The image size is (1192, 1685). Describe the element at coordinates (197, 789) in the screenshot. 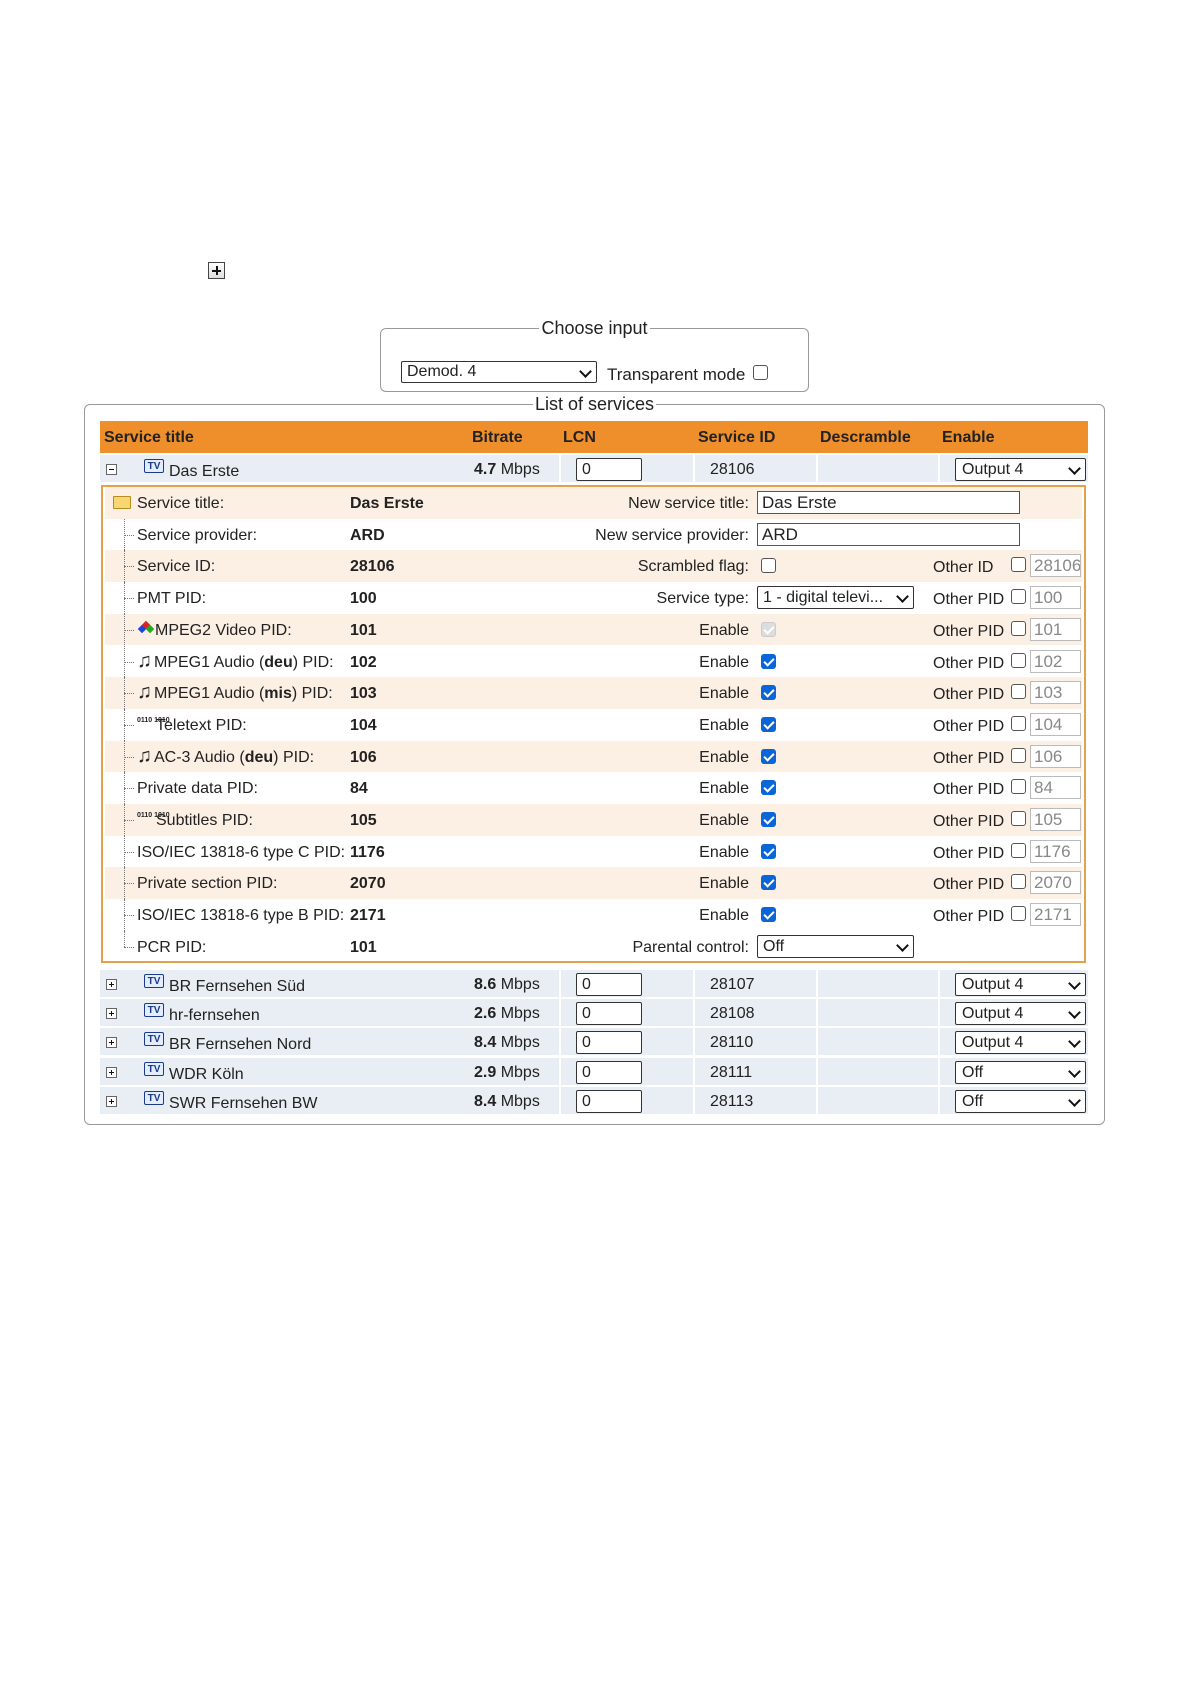

I see `detail-label: Private data PID:` at that location.